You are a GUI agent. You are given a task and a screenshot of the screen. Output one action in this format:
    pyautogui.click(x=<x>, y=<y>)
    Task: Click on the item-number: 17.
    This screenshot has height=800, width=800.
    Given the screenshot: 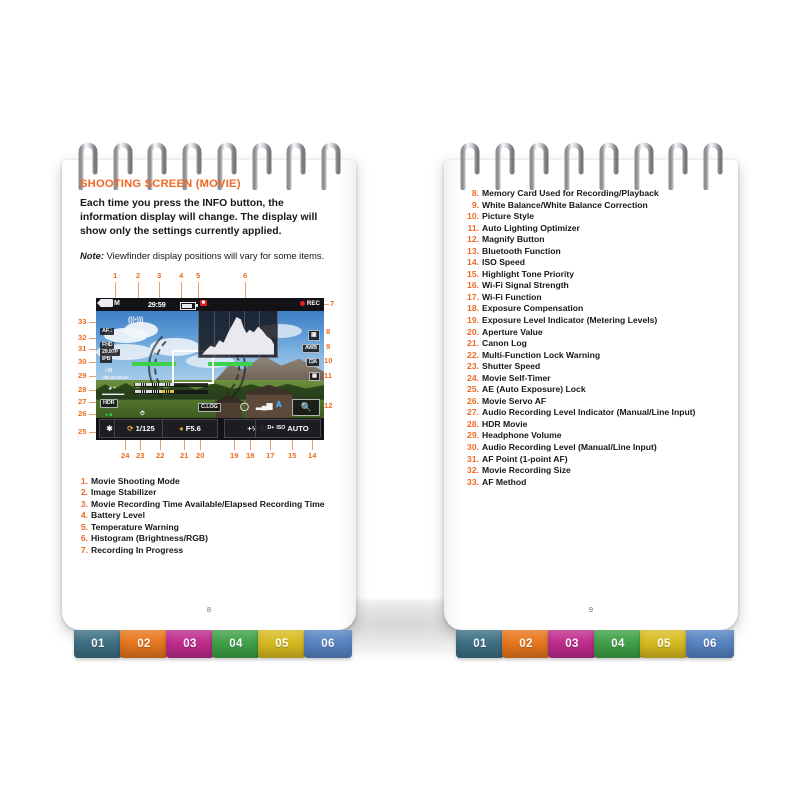 What is the action you would take?
    pyautogui.click(x=473, y=296)
    